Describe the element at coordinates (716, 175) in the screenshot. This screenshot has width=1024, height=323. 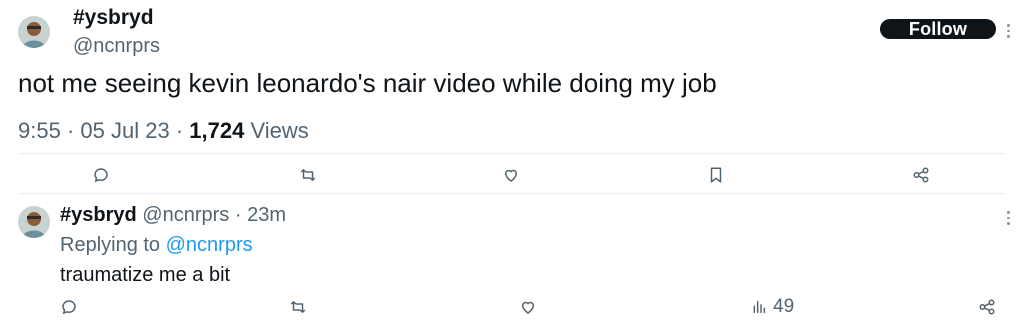
I see `bookmark-icon` at that location.